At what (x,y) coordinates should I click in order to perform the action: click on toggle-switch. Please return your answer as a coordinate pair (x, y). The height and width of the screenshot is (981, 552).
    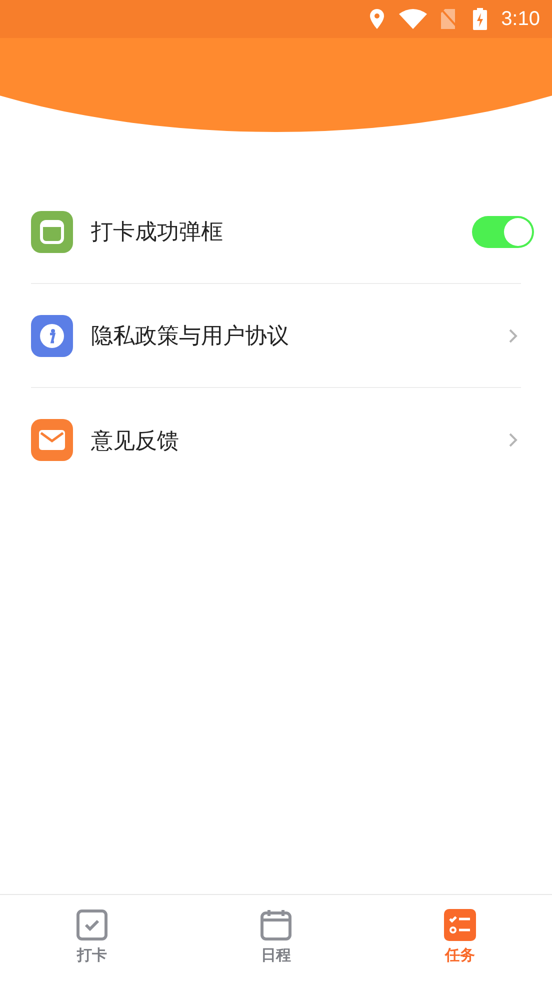
    Looking at the image, I should click on (503, 232).